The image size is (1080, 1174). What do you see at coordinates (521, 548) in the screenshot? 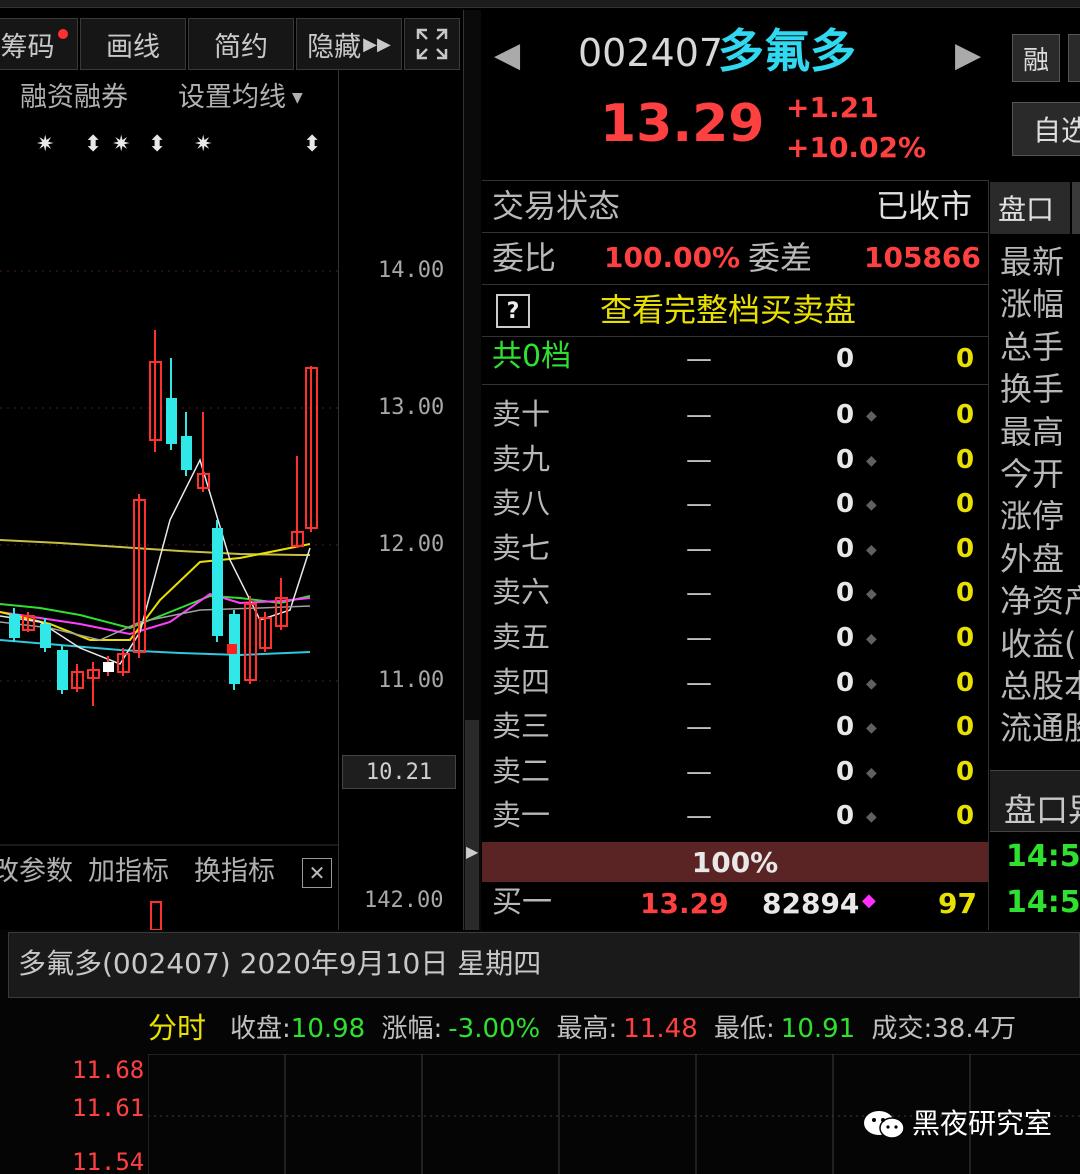
I see `ask-level-label: 卖七` at bounding box center [521, 548].